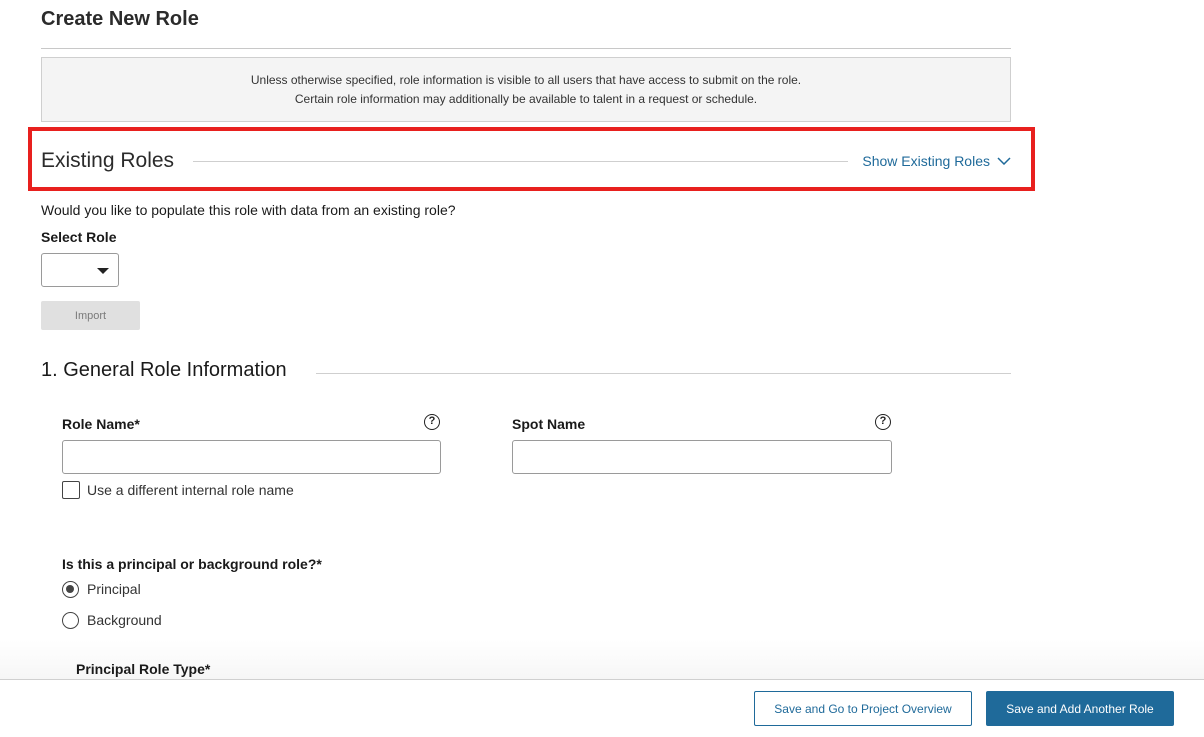 This screenshot has width=1204, height=737. What do you see at coordinates (192, 564) in the screenshot?
I see `role-kind-question: Is this a principal or background role?*` at bounding box center [192, 564].